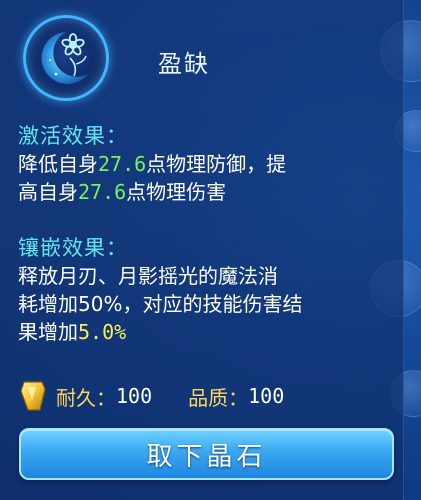 The width and height of the screenshot is (421, 500). I want to click on activation-effect-heading: 激活效果：, so click(73, 136).